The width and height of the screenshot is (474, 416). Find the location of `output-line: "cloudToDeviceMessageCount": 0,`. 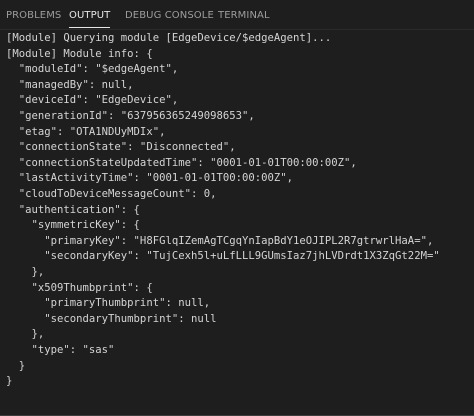

output-line: "cloudToDeviceMessageCount": 0, is located at coordinates (111, 194).